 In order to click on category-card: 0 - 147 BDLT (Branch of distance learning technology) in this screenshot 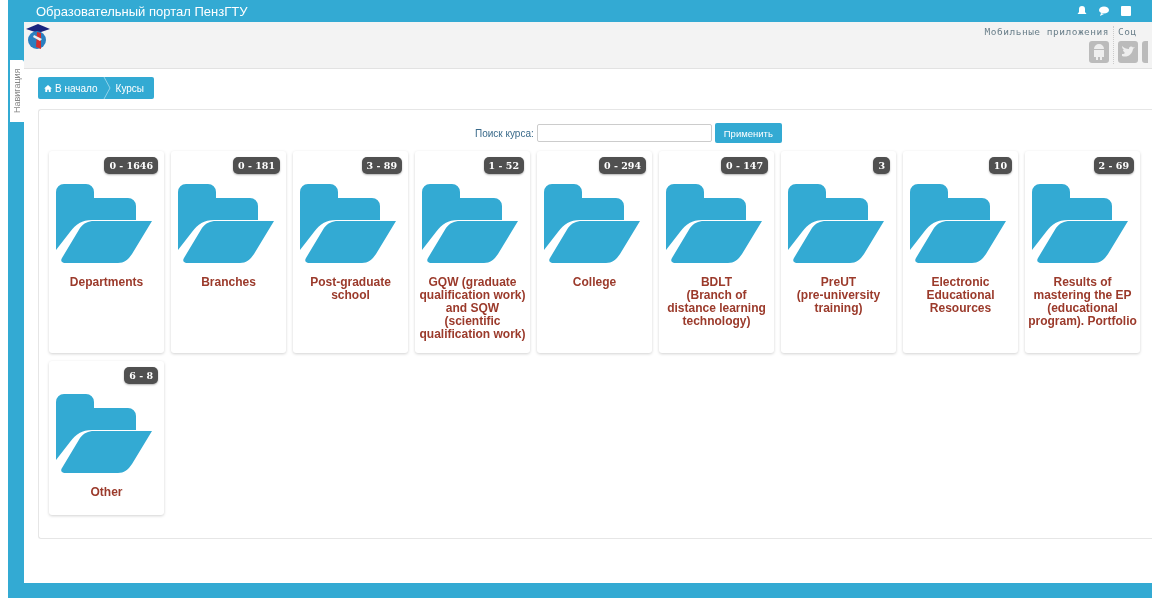, I will do `click(716, 252)`.